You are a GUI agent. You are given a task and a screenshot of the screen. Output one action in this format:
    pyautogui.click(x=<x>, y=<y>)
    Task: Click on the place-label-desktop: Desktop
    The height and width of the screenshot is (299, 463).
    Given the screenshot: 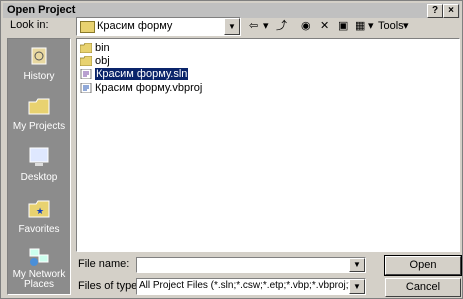 What is the action you would take?
    pyautogui.click(x=39, y=177)
    